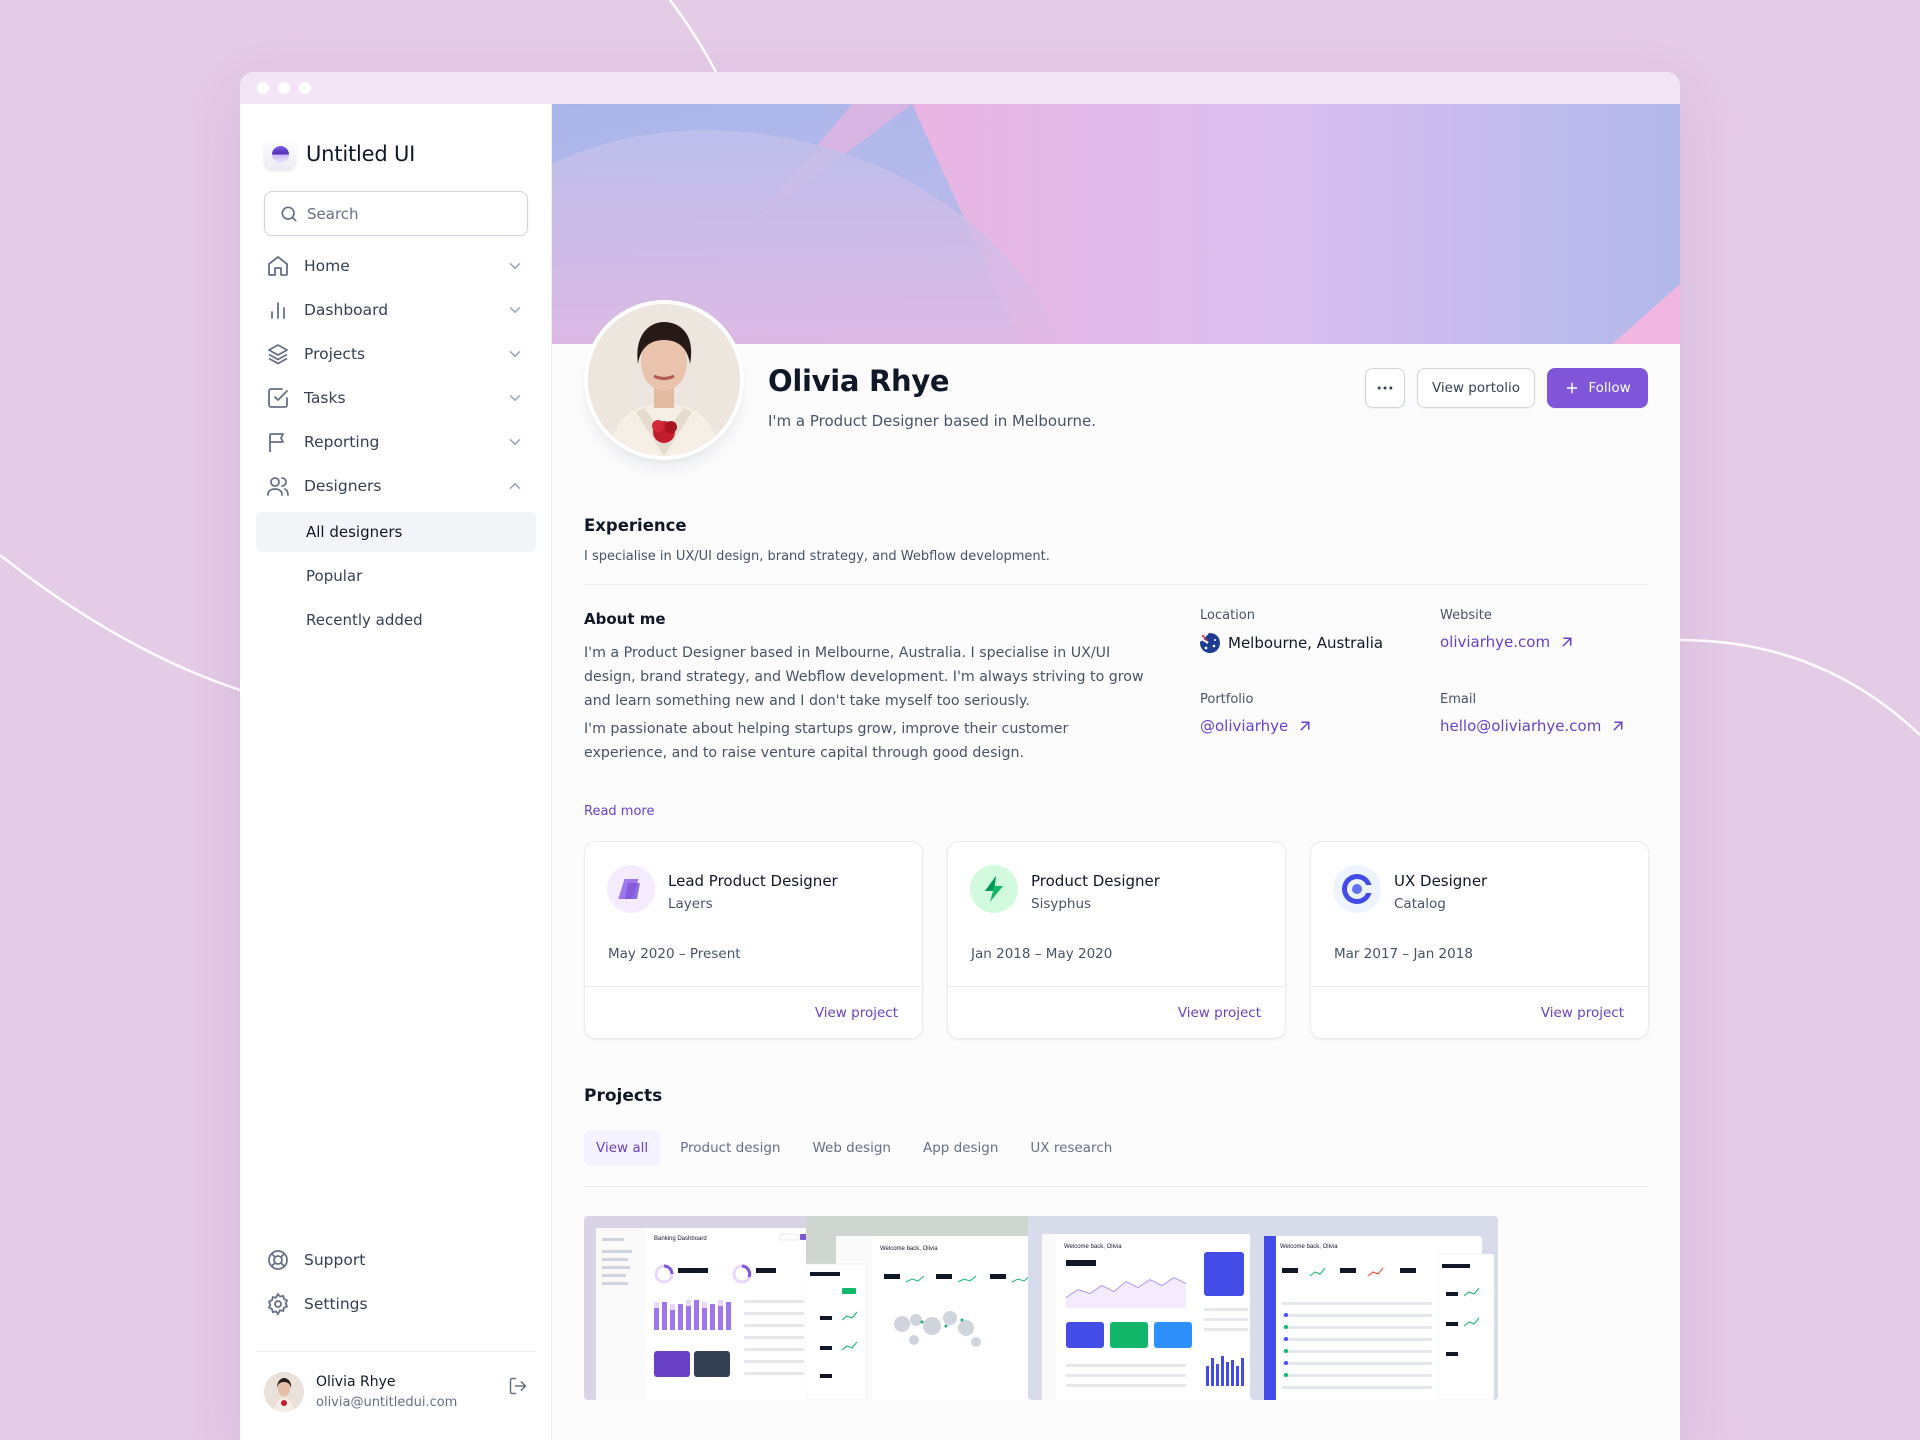 This screenshot has height=1440, width=1920. What do you see at coordinates (708, 1308) in the screenshot?
I see `project-thumbnail: Banking Dashboard` at bounding box center [708, 1308].